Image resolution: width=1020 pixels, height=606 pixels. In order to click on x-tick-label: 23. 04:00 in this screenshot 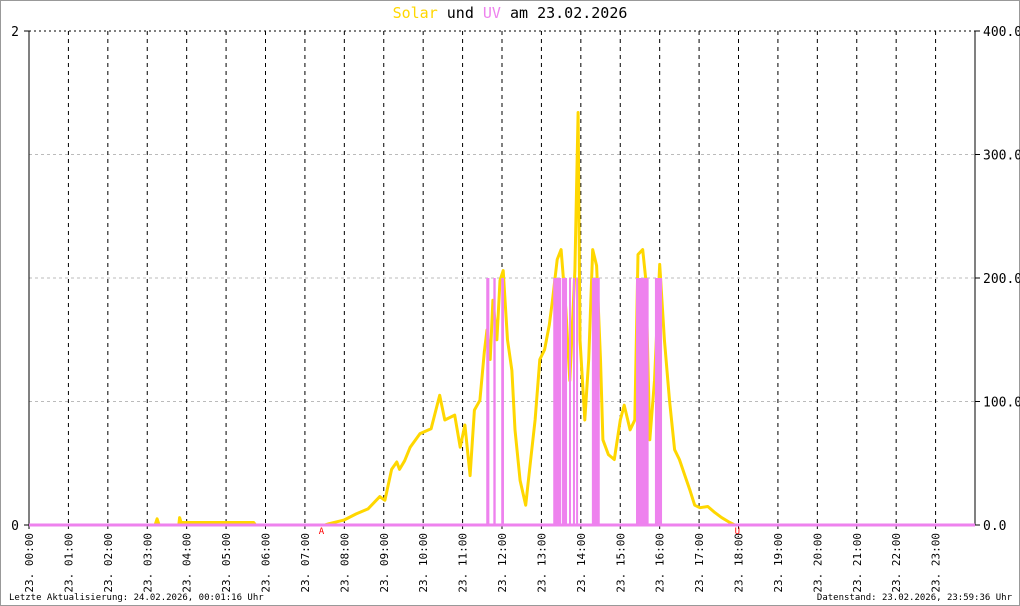, I will do `click(187, 563)`.